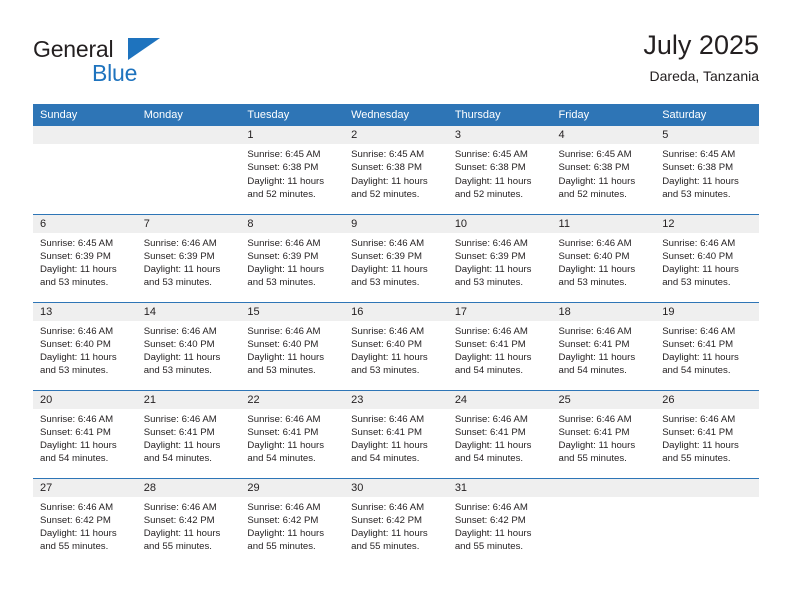  What do you see at coordinates (85, 311) in the screenshot?
I see `day-number: 13` at bounding box center [85, 311].